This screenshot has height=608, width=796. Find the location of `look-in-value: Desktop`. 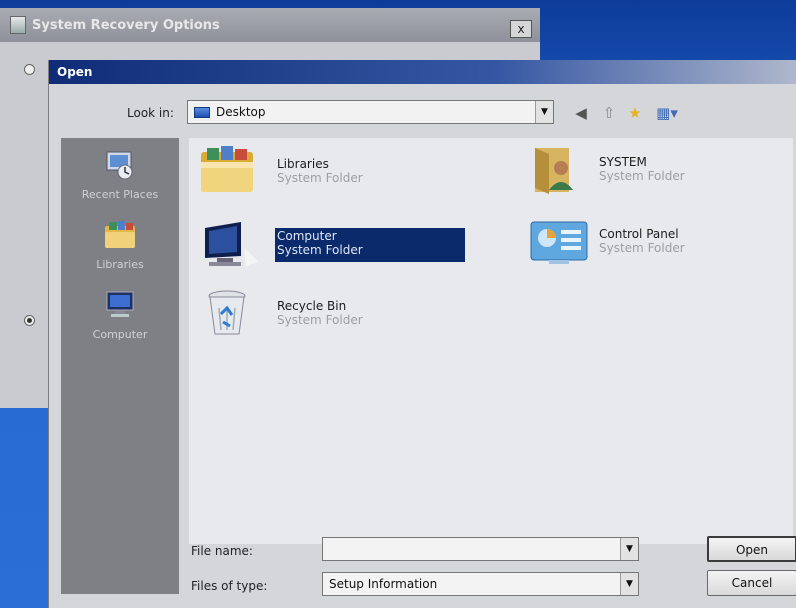

look-in-value: Desktop is located at coordinates (241, 112).